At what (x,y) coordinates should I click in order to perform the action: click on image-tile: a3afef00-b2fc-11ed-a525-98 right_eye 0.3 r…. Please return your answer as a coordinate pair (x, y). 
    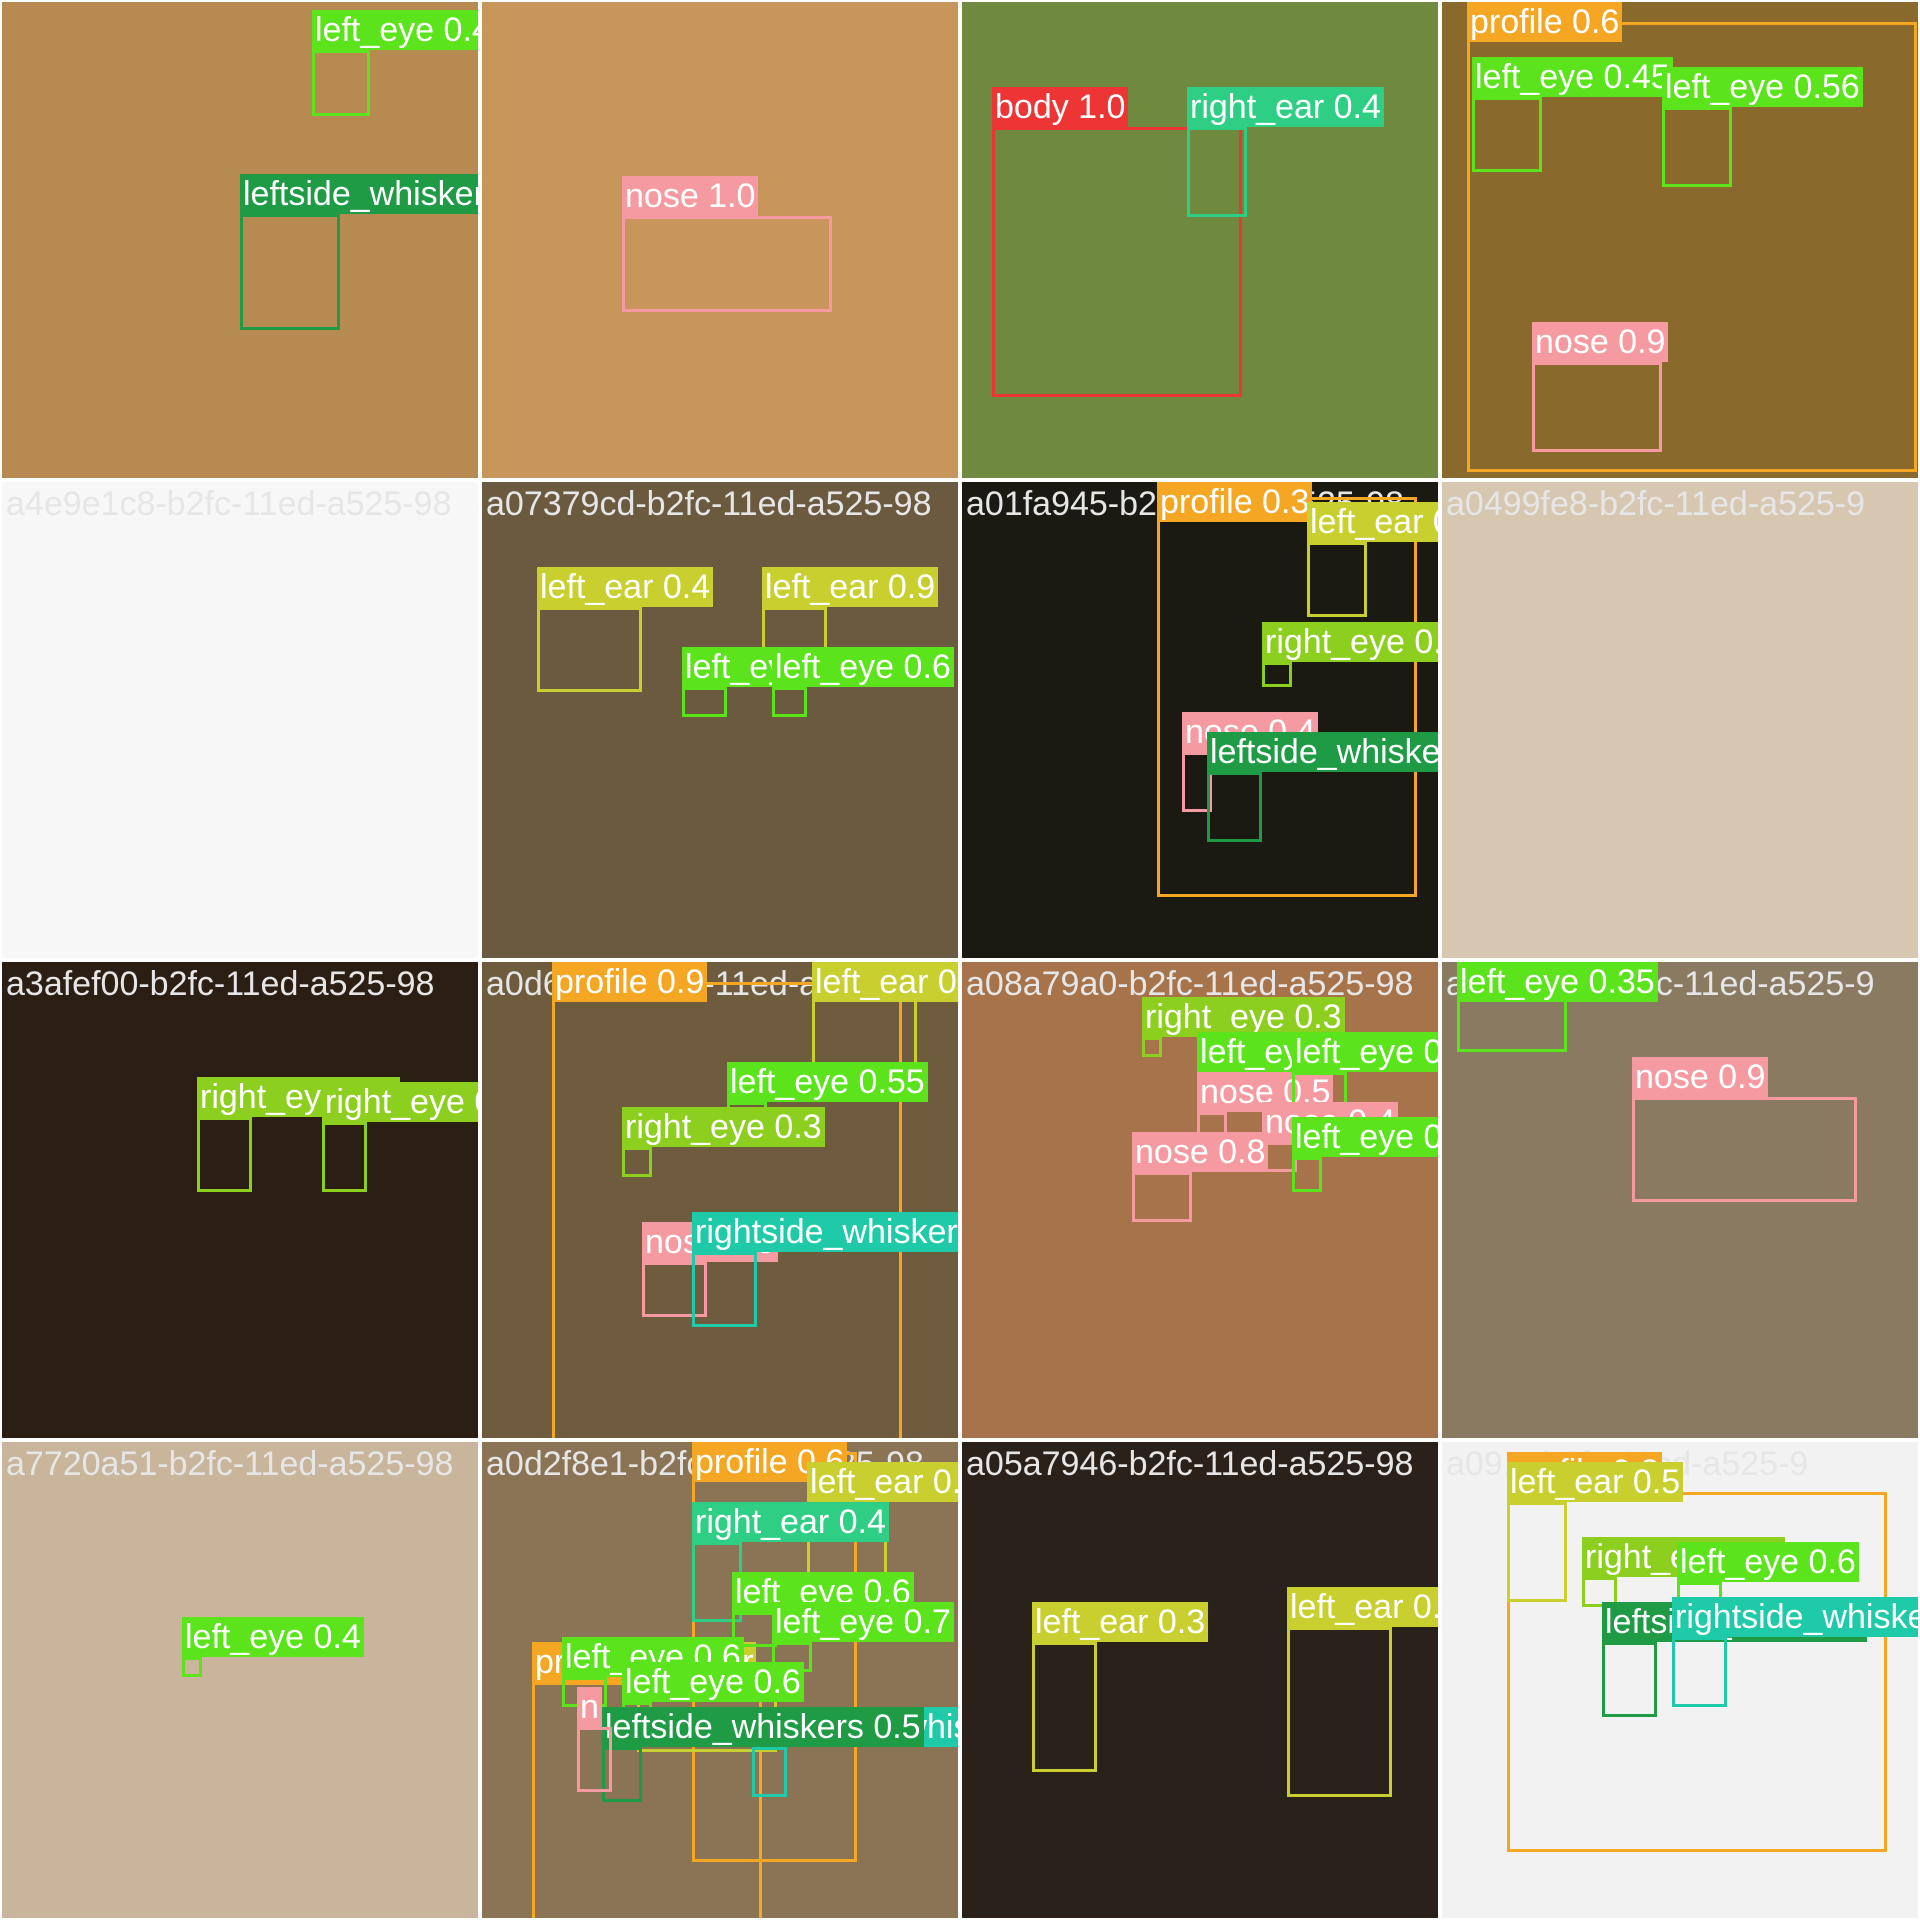
    Looking at the image, I should click on (240, 1200).